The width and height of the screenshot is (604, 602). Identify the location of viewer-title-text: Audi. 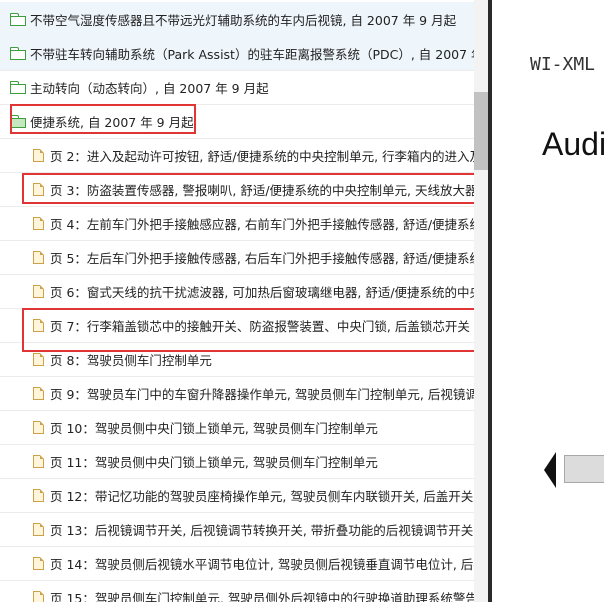
(573, 144).